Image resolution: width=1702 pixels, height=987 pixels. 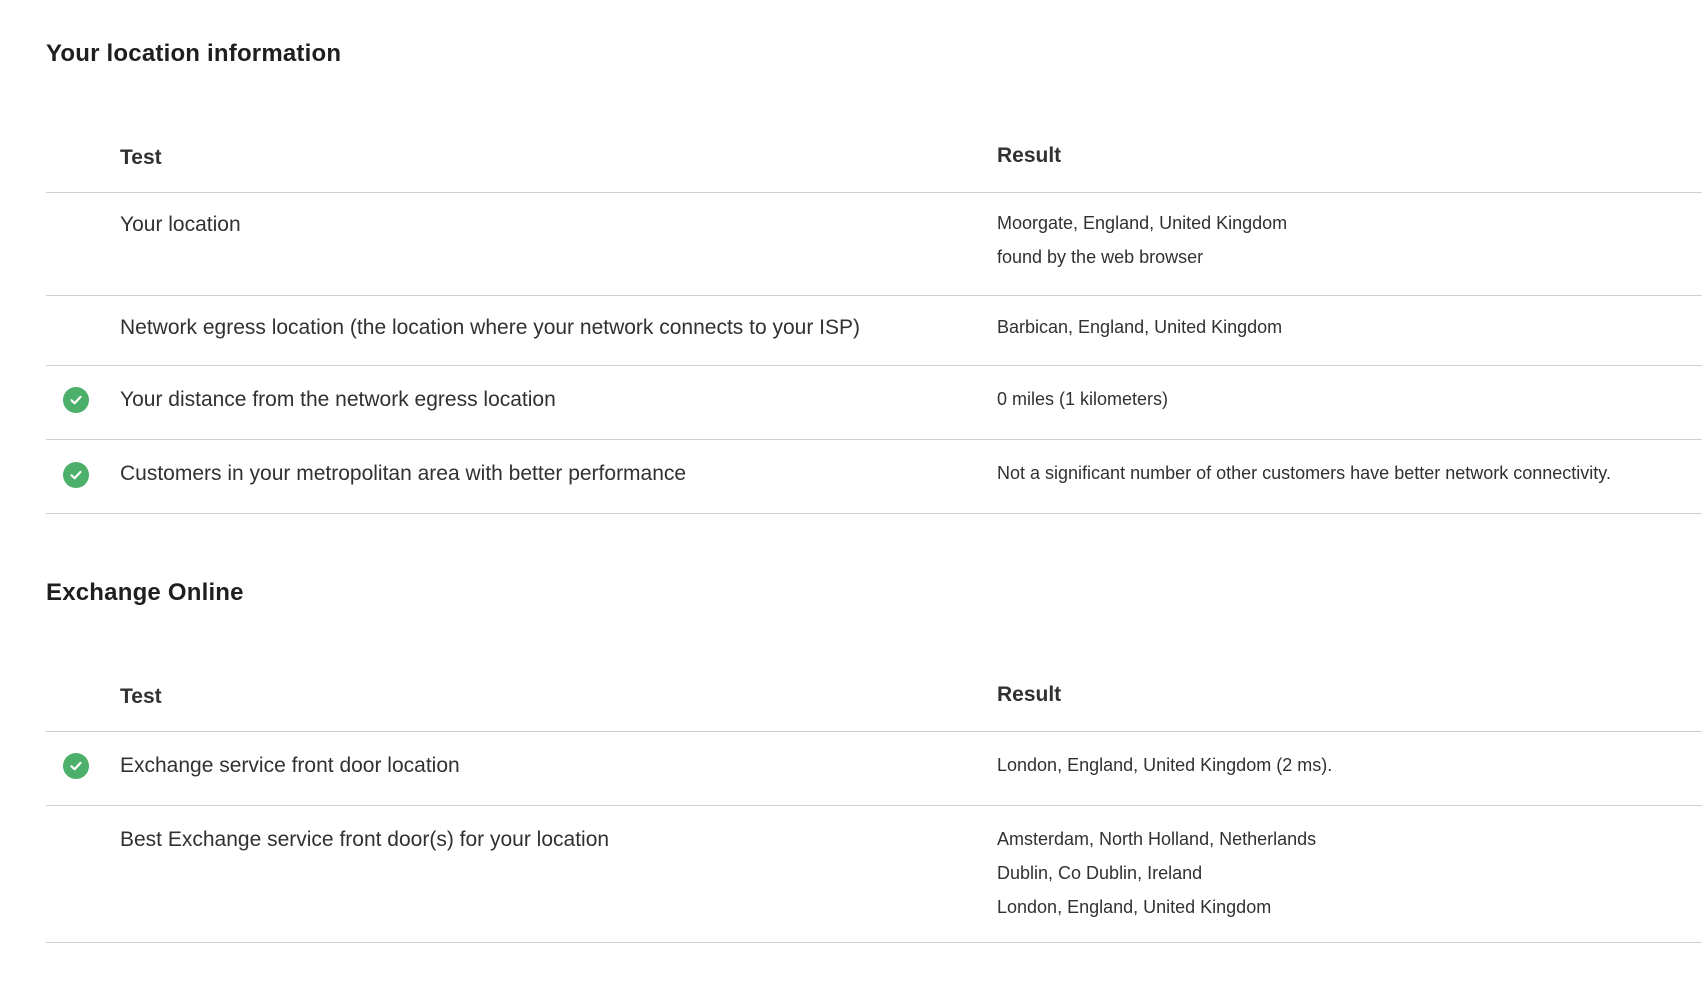 What do you see at coordinates (180, 224) in the screenshot?
I see `test-name: Your location` at bounding box center [180, 224].